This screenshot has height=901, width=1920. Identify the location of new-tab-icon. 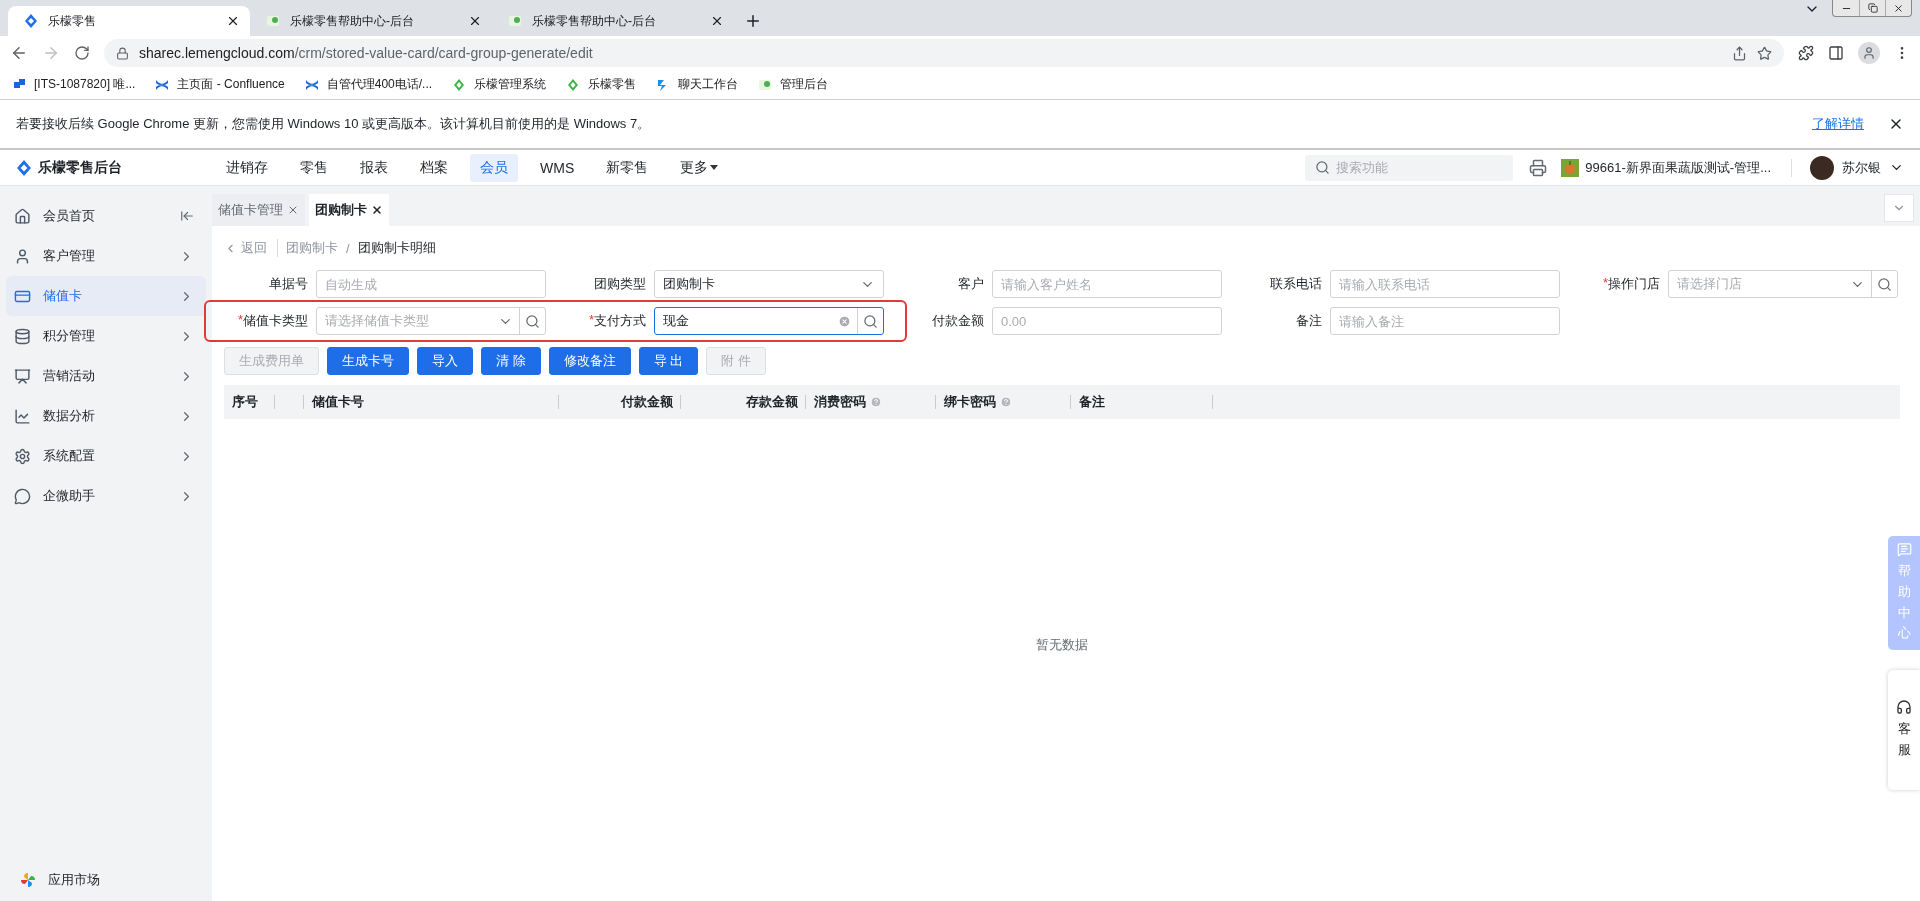
(753, 21).